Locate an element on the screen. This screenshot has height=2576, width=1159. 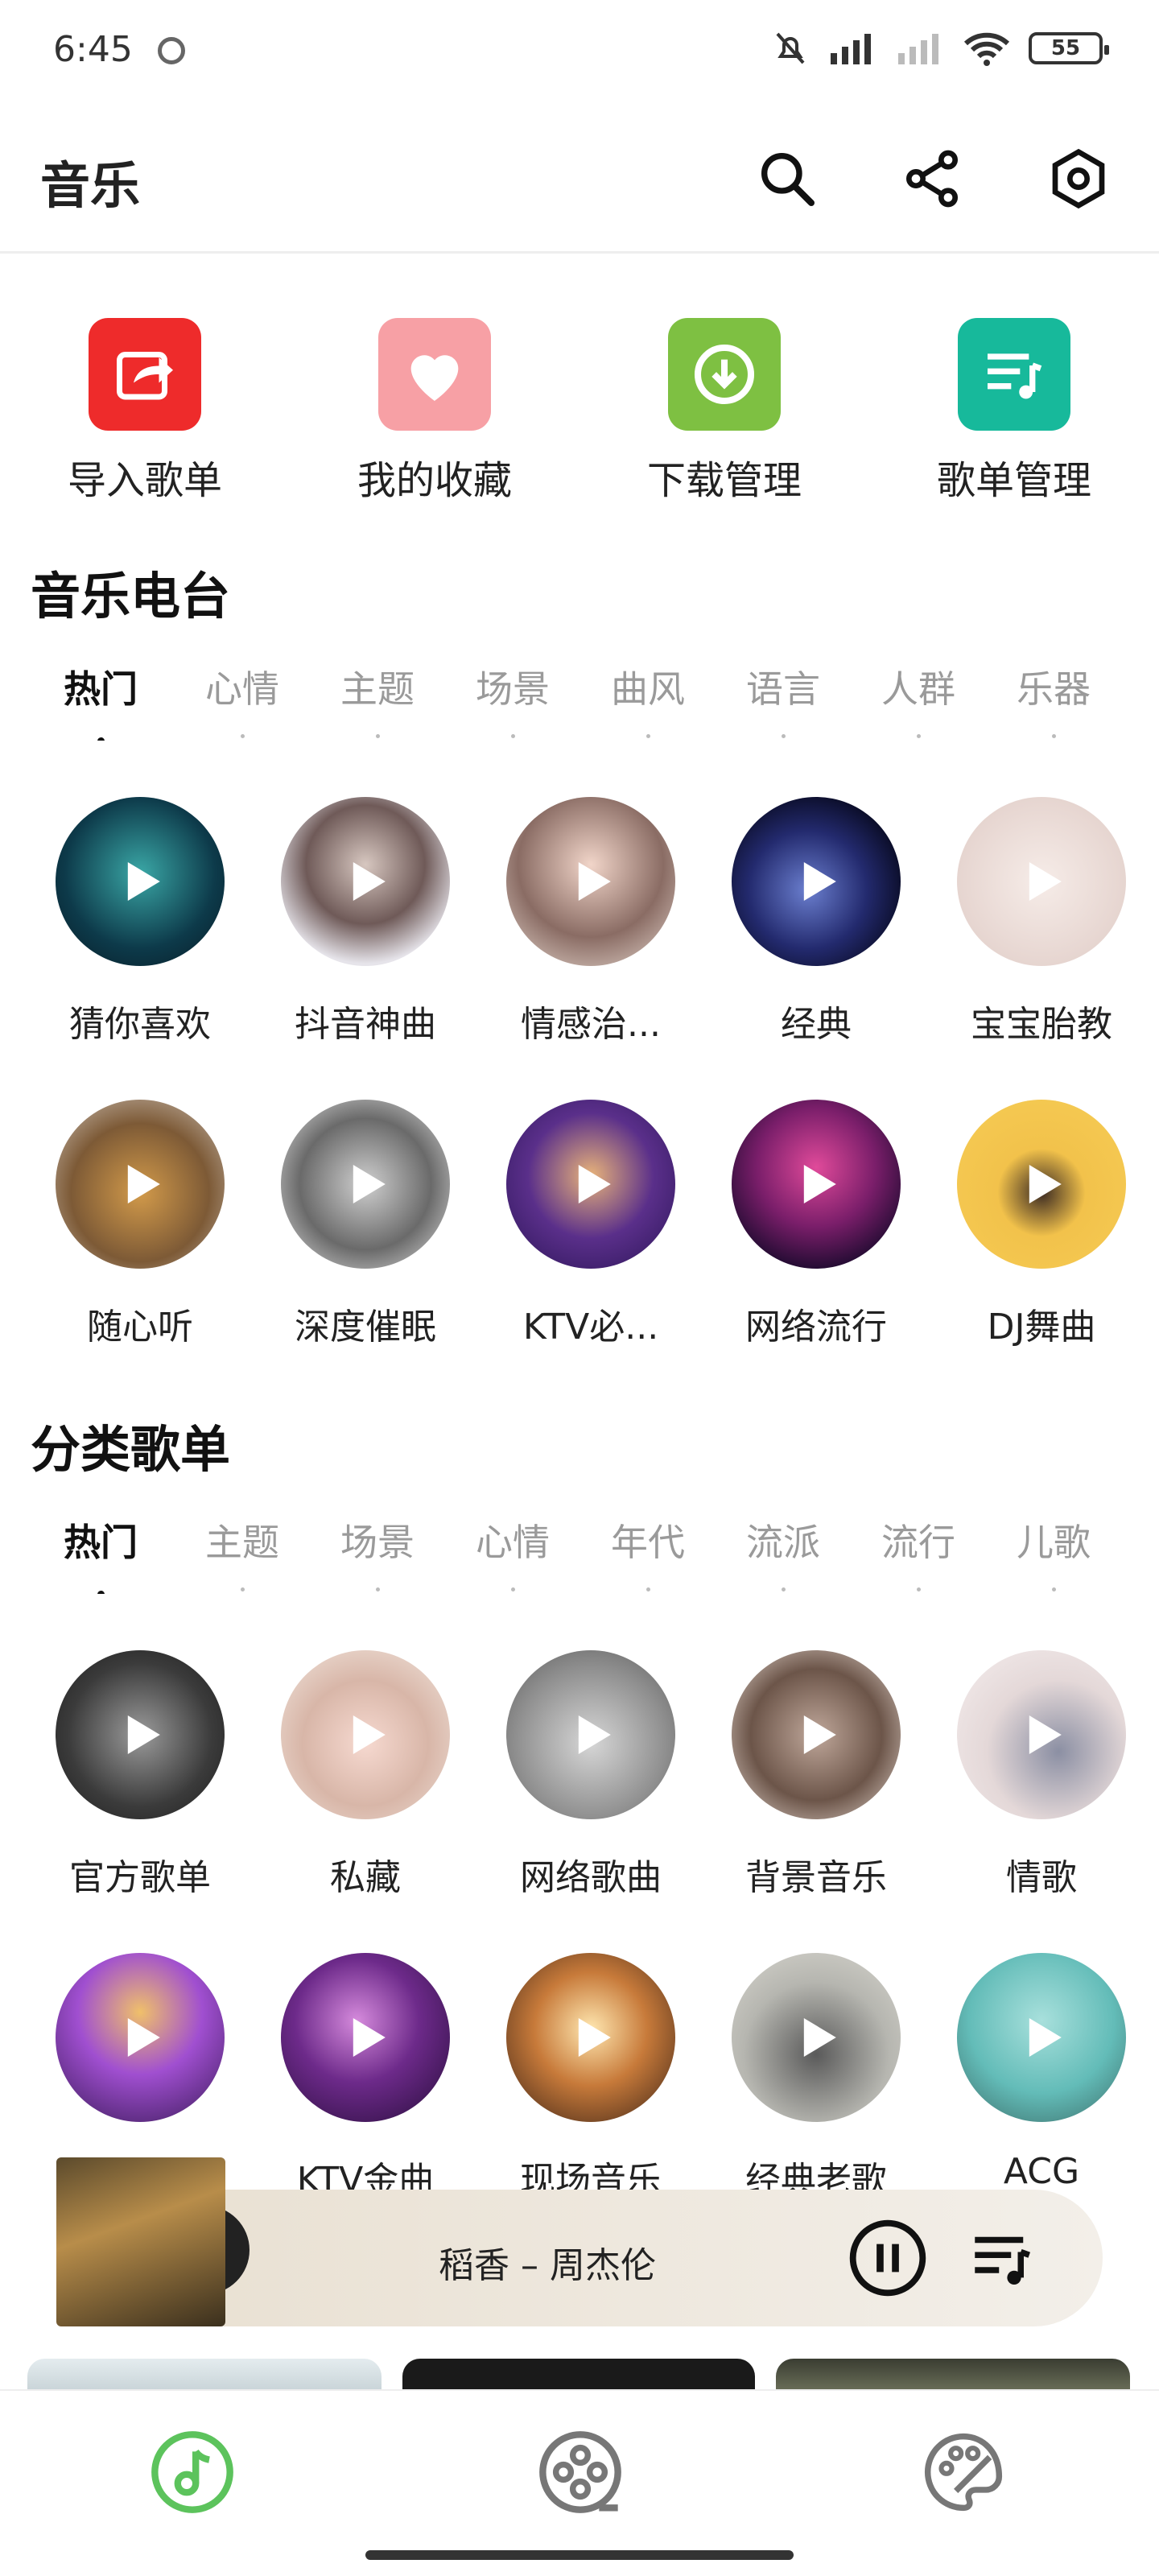
category-tab: 流行 is located at coordinates (919, 1552).